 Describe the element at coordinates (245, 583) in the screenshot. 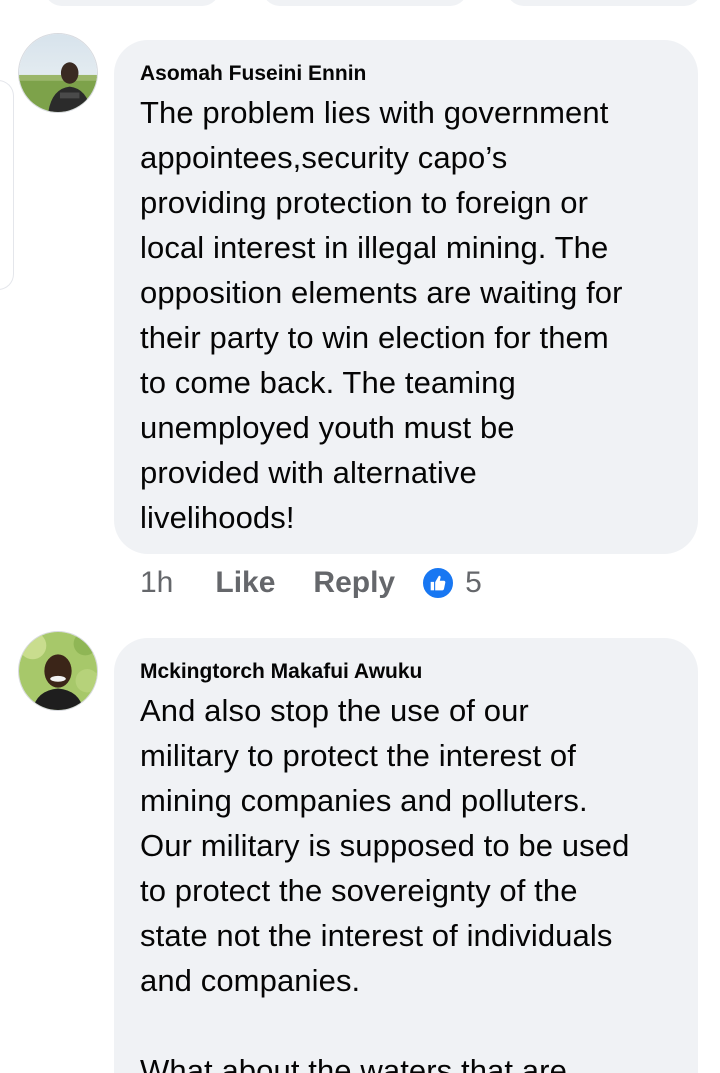

I see `like-button: Like` at that location.